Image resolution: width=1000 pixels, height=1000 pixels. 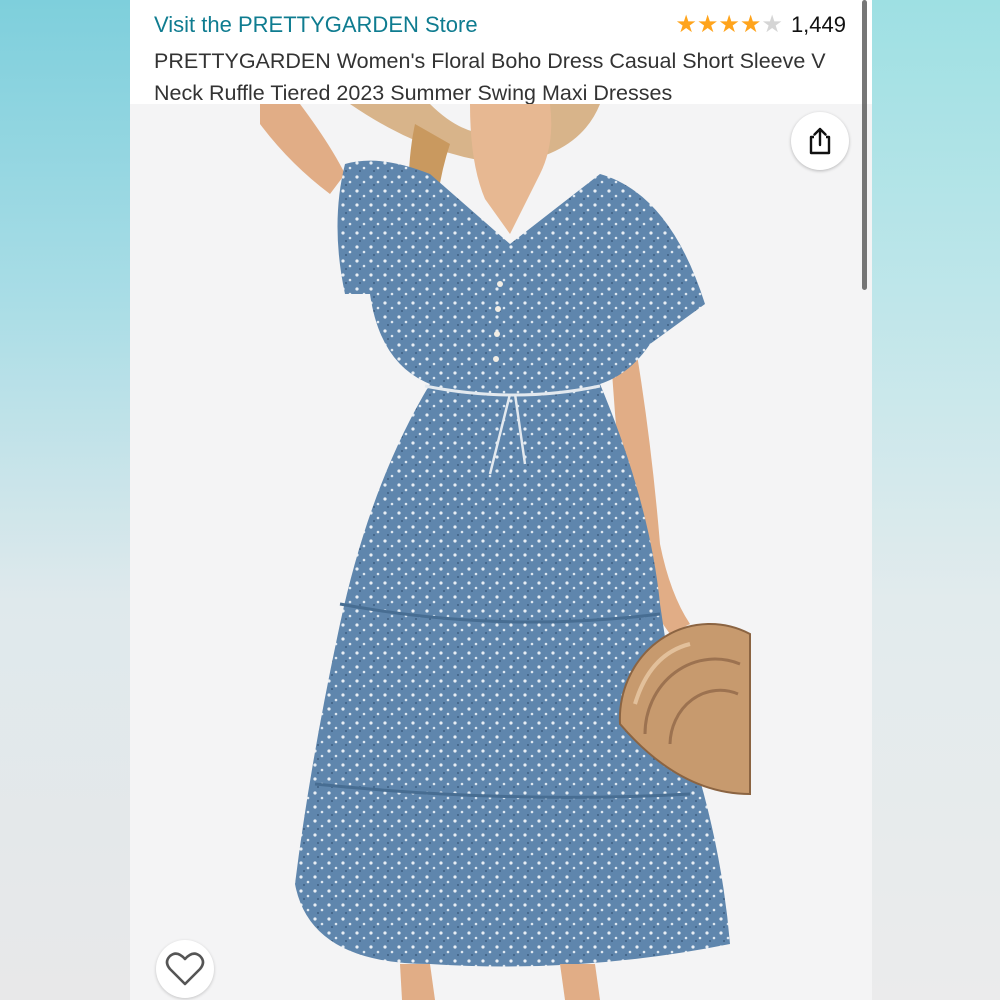 I want to click on favorite-button, so click(x=185, y=969).